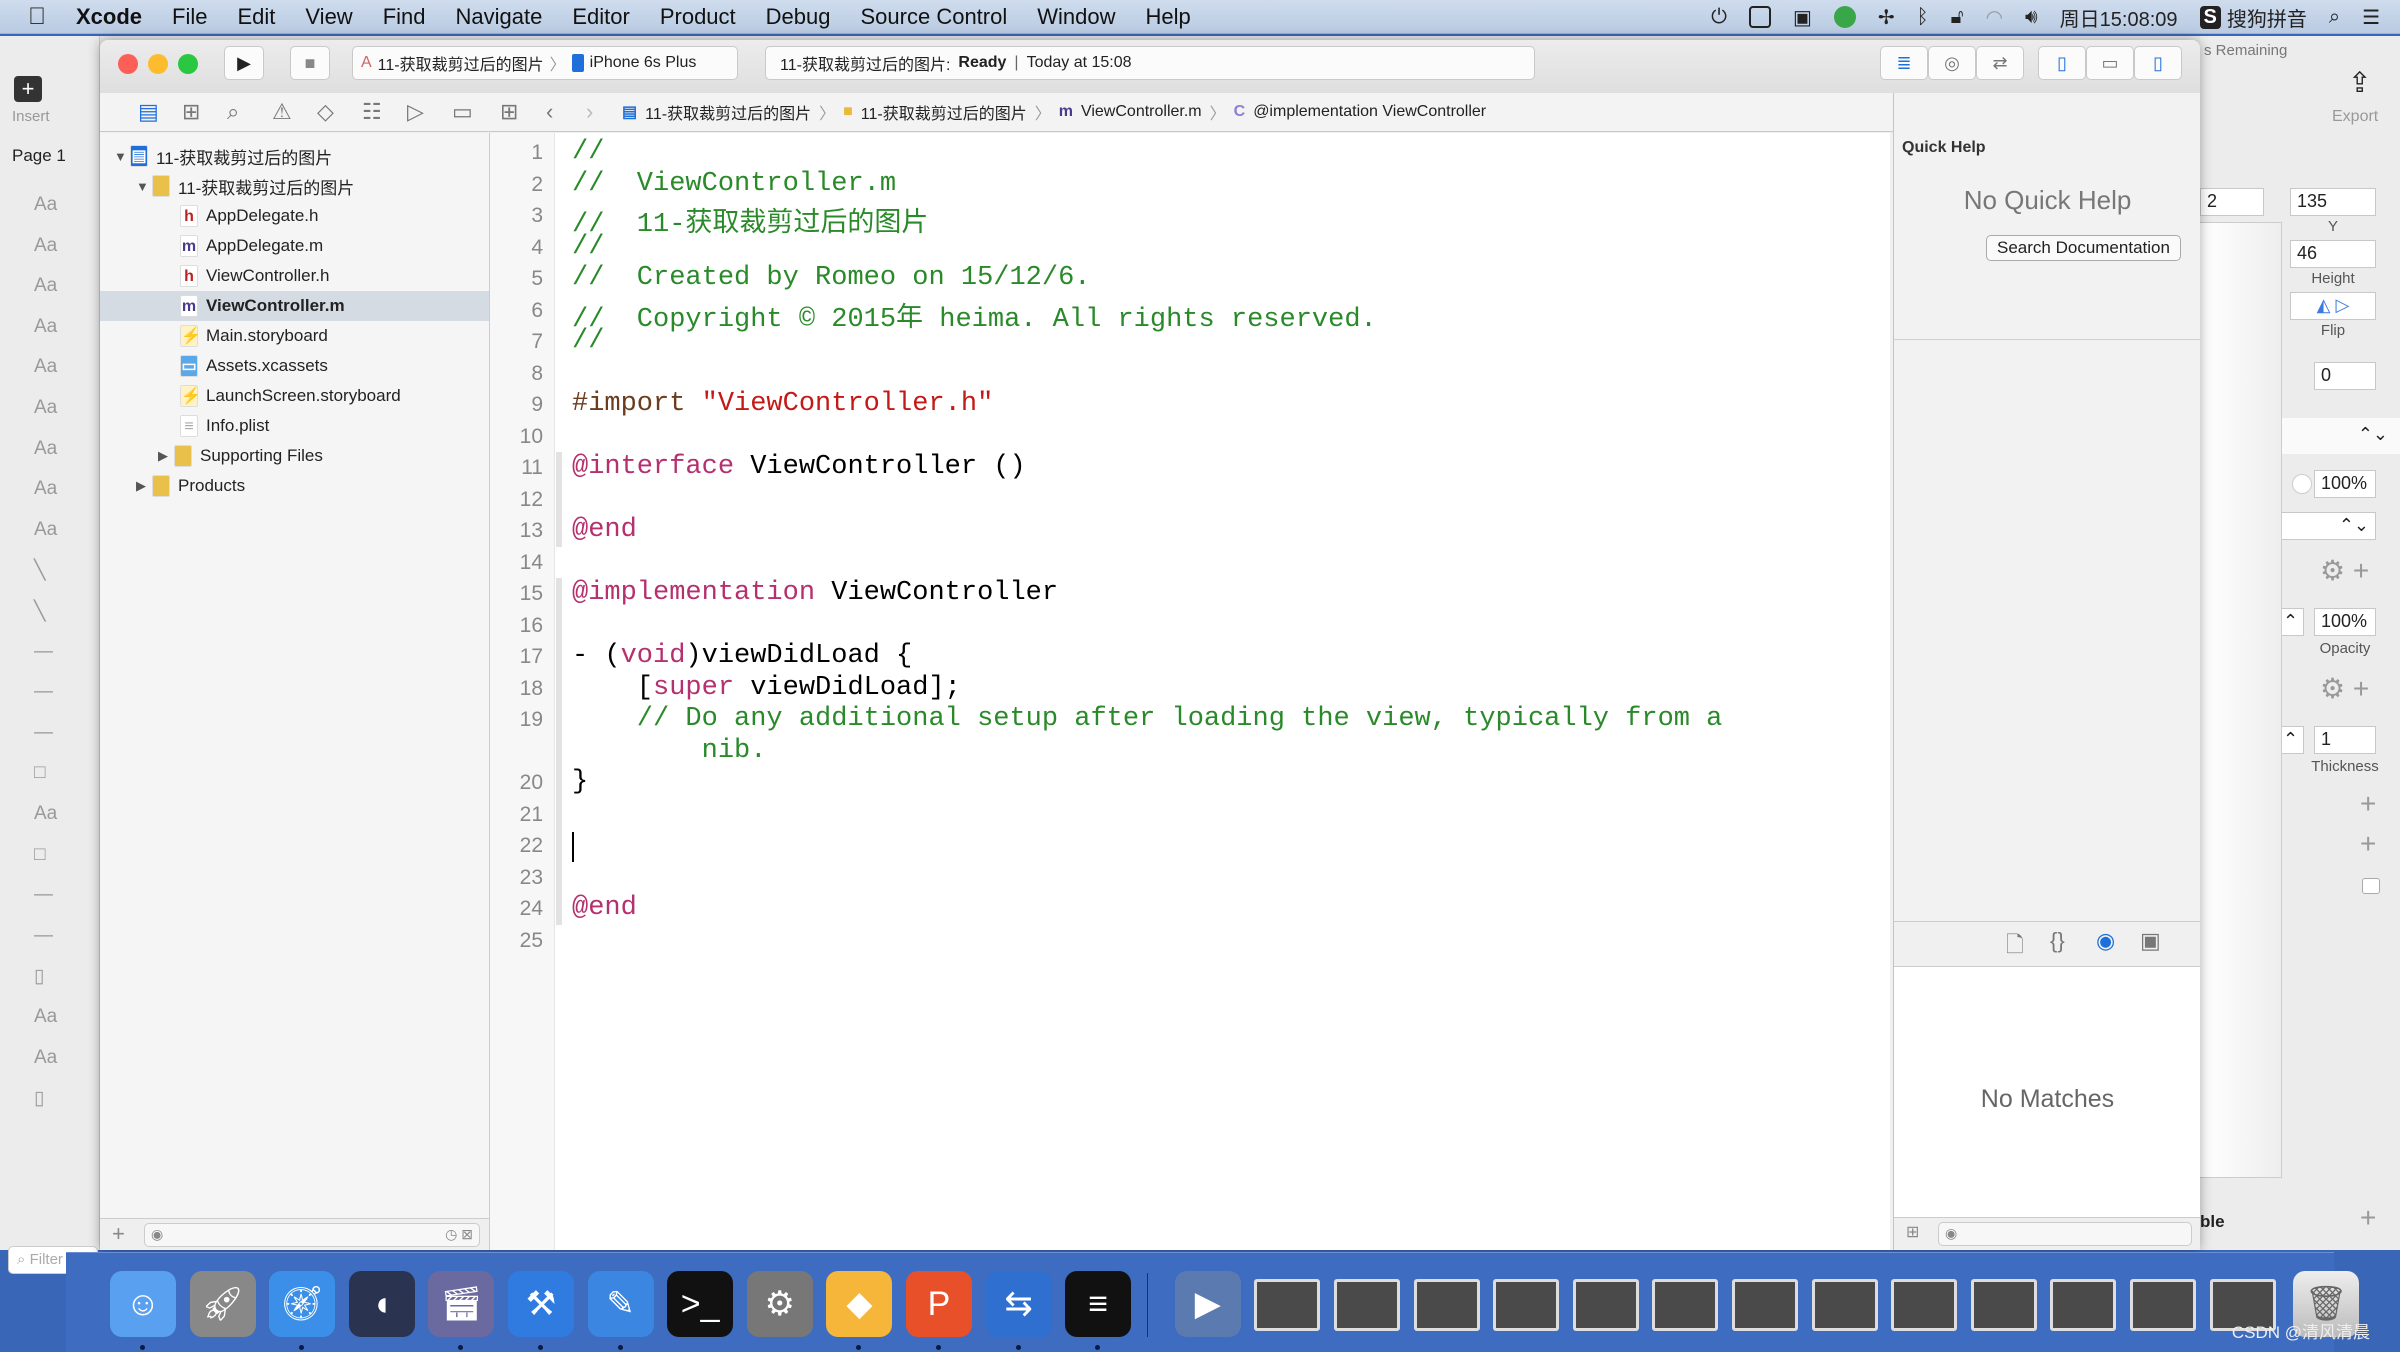 The height and width of the screenshot is (1352, 2400). Describe the element at coordinates (294, 426) in the screenshot. I see `navigator-item: ≡ Info.plist` at that location.